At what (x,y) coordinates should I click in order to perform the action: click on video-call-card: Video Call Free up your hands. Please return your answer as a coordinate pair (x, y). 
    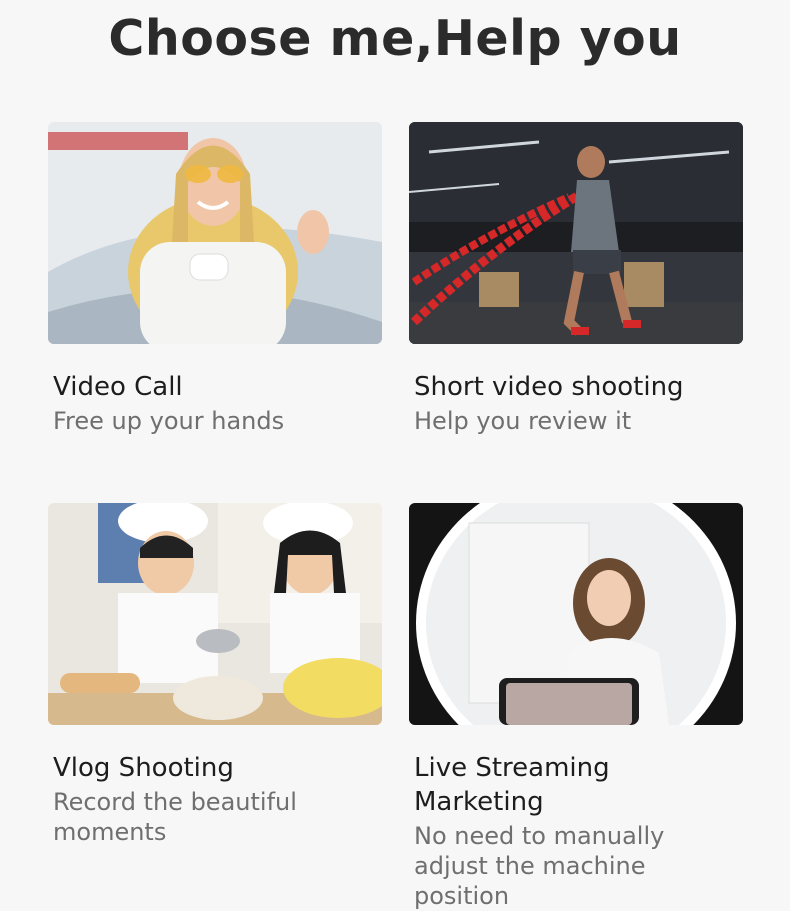
    Looking at the image, I should click on (215, 279).